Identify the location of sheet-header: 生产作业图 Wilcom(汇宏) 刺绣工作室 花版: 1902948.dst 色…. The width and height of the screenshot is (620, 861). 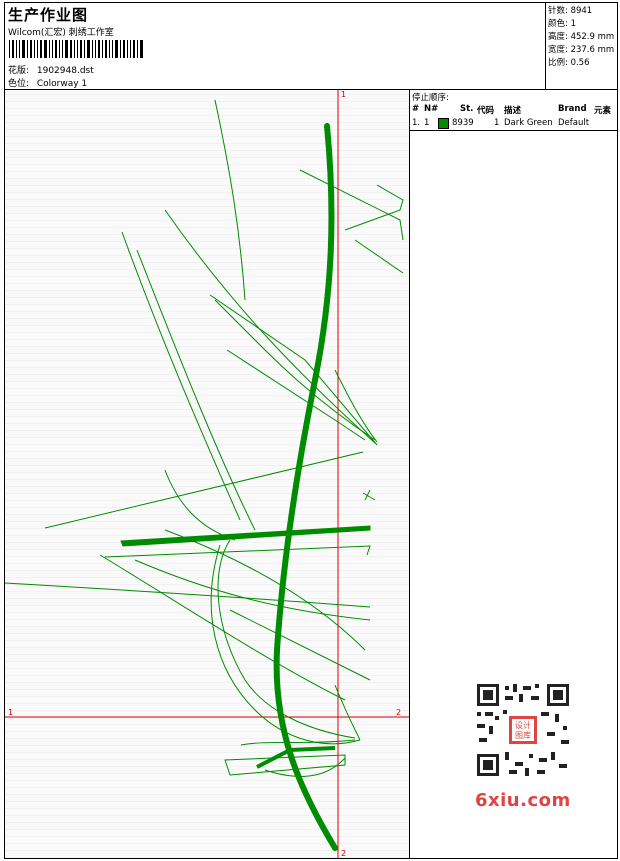
(311, 46).